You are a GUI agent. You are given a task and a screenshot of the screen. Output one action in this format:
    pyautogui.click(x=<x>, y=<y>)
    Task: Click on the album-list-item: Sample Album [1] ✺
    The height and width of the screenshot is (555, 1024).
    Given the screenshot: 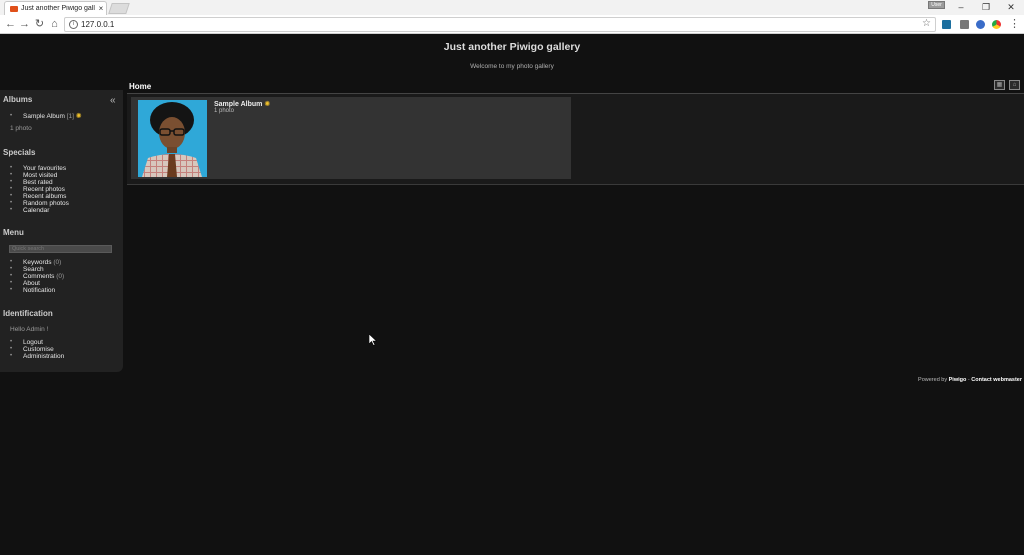 What is the action you would take?
    pyautogui.click(x=46, y=116)
    